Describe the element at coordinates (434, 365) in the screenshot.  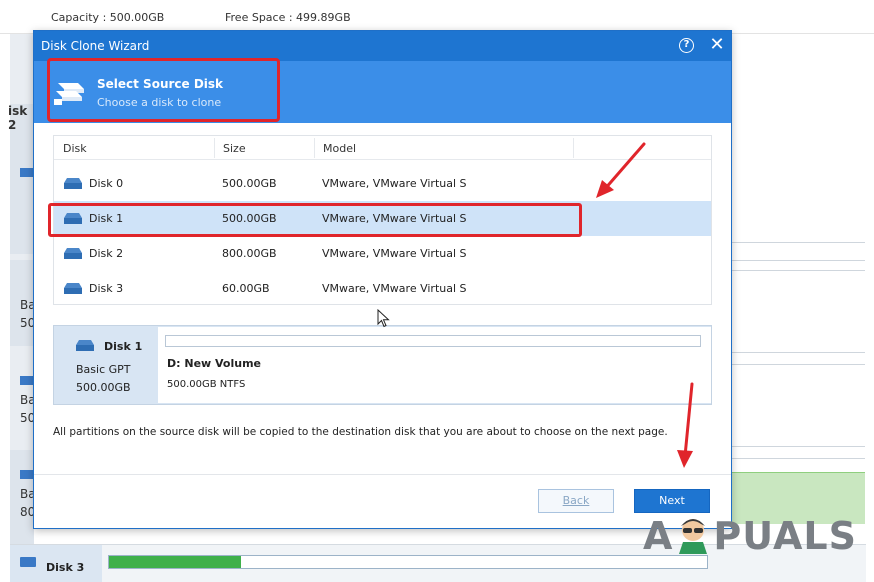
I see `partition-block: D: New Volume 500.00GB NTFS` at that location.